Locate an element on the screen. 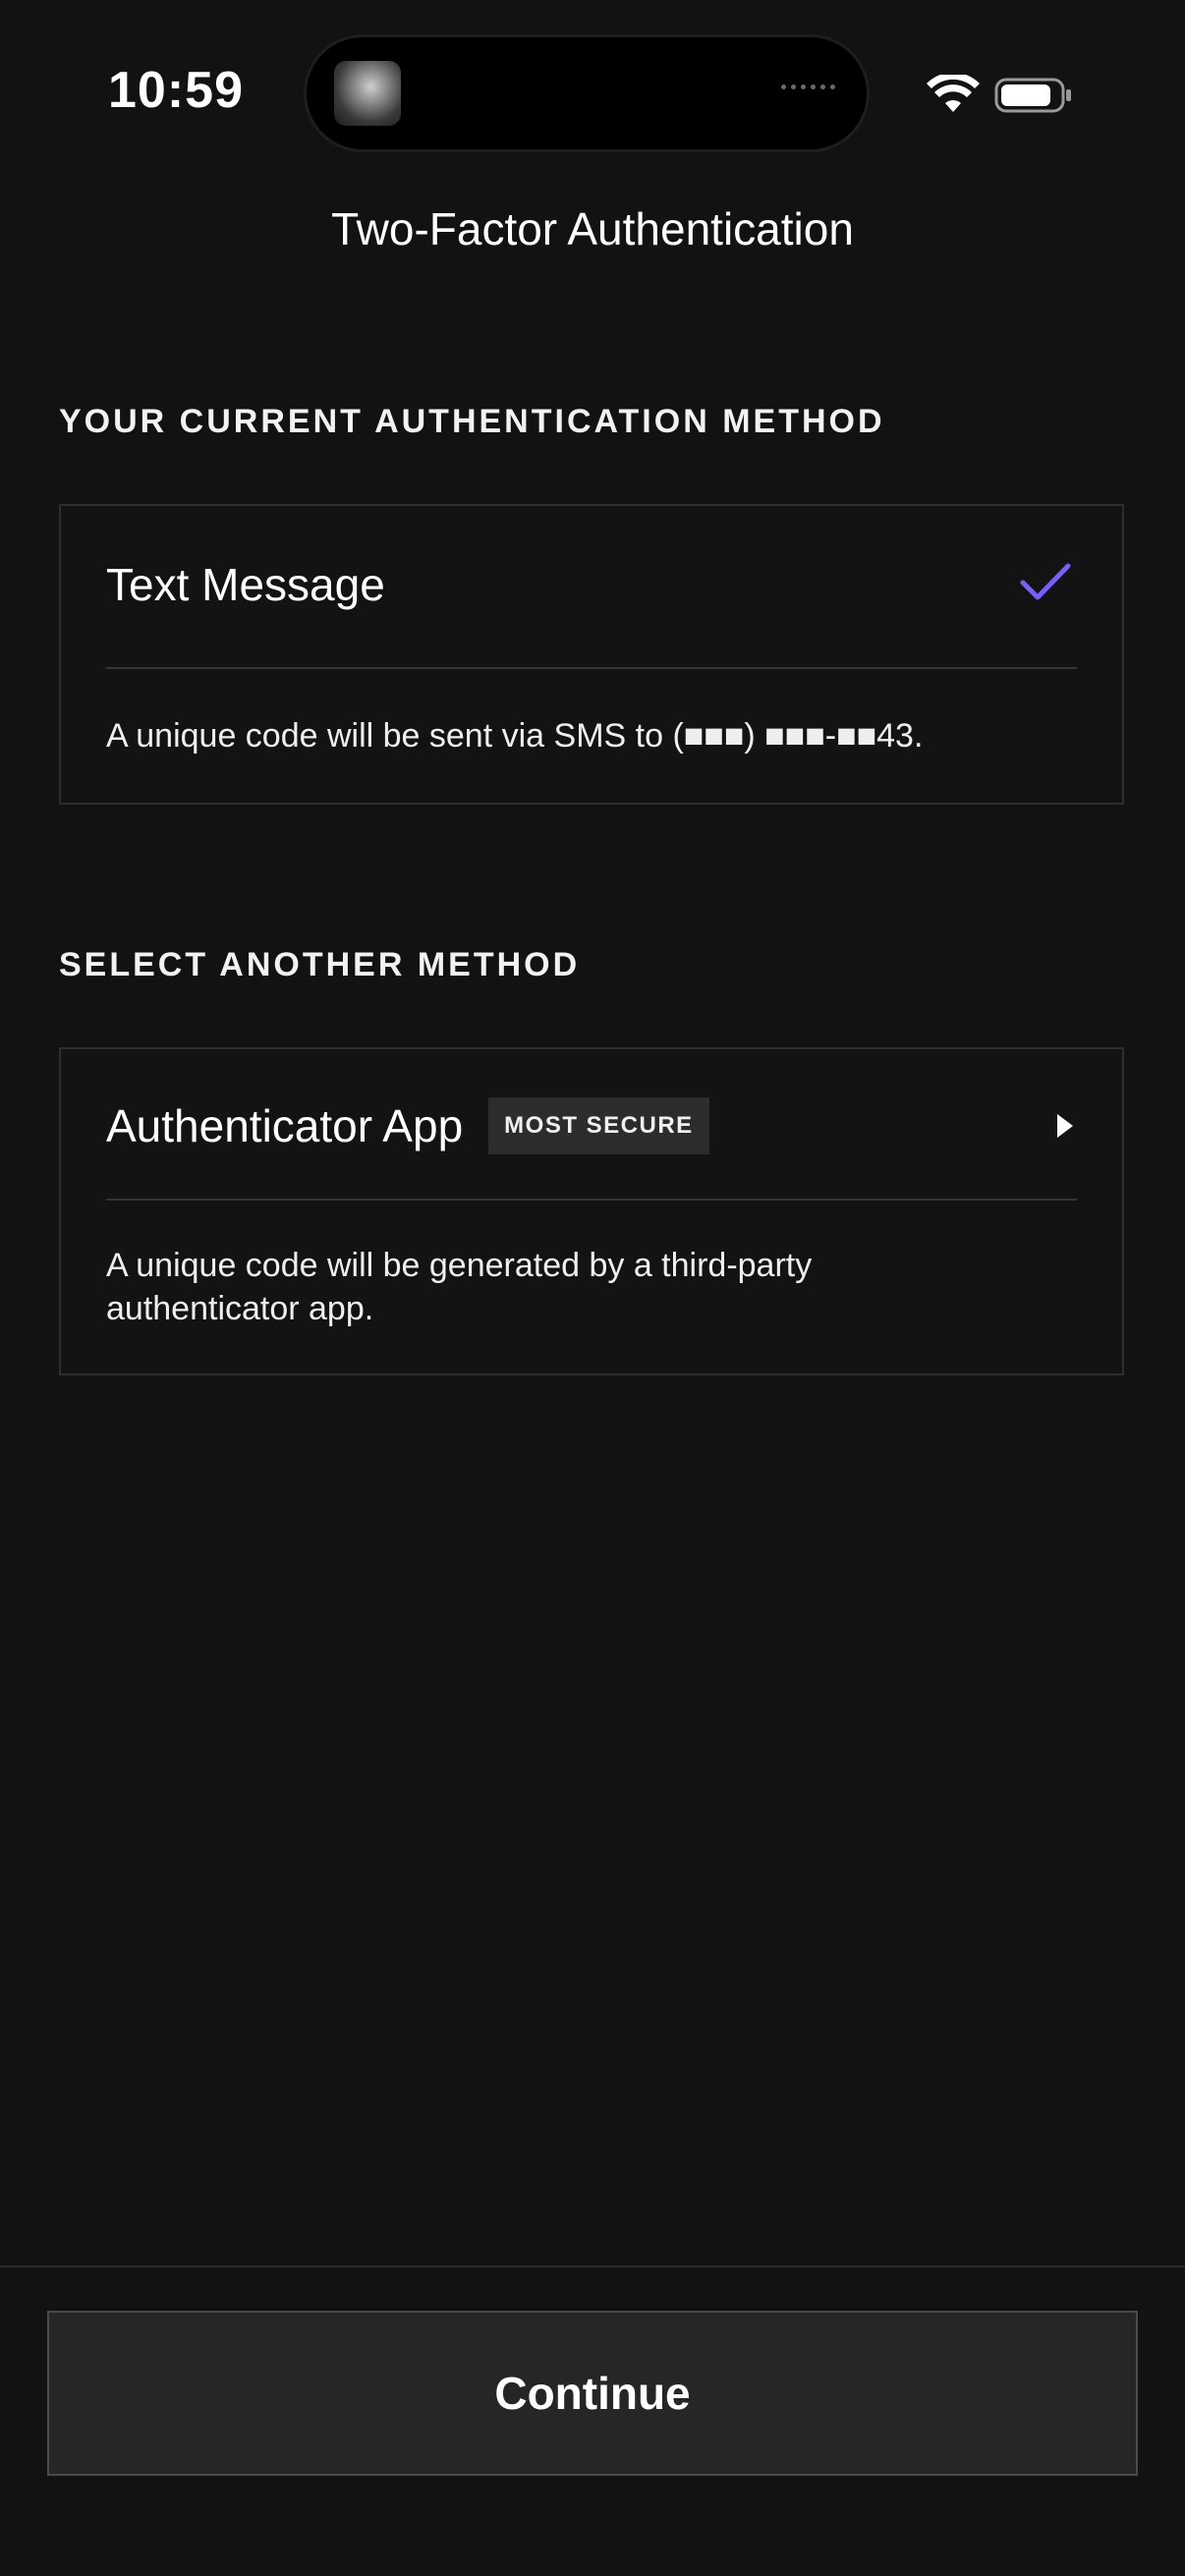 The width and height of the screenshot is (1185, 2576). battery-icon is located at coordinates (1033, 95).